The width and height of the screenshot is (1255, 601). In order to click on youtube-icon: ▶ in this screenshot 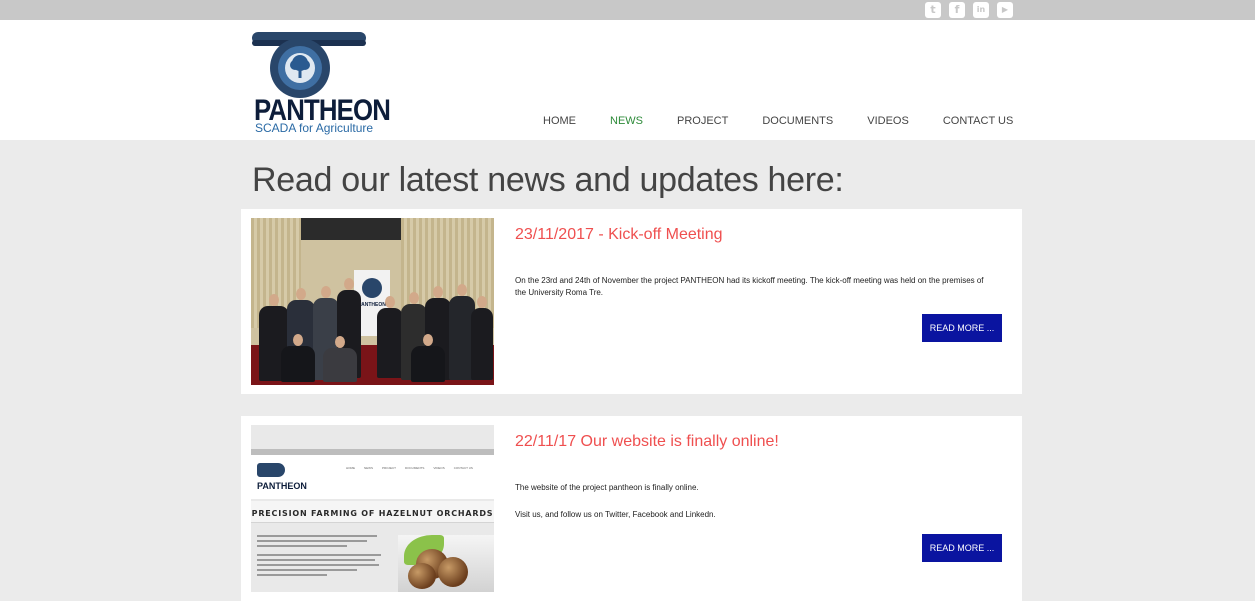, I will do `click(1005, 10)`.